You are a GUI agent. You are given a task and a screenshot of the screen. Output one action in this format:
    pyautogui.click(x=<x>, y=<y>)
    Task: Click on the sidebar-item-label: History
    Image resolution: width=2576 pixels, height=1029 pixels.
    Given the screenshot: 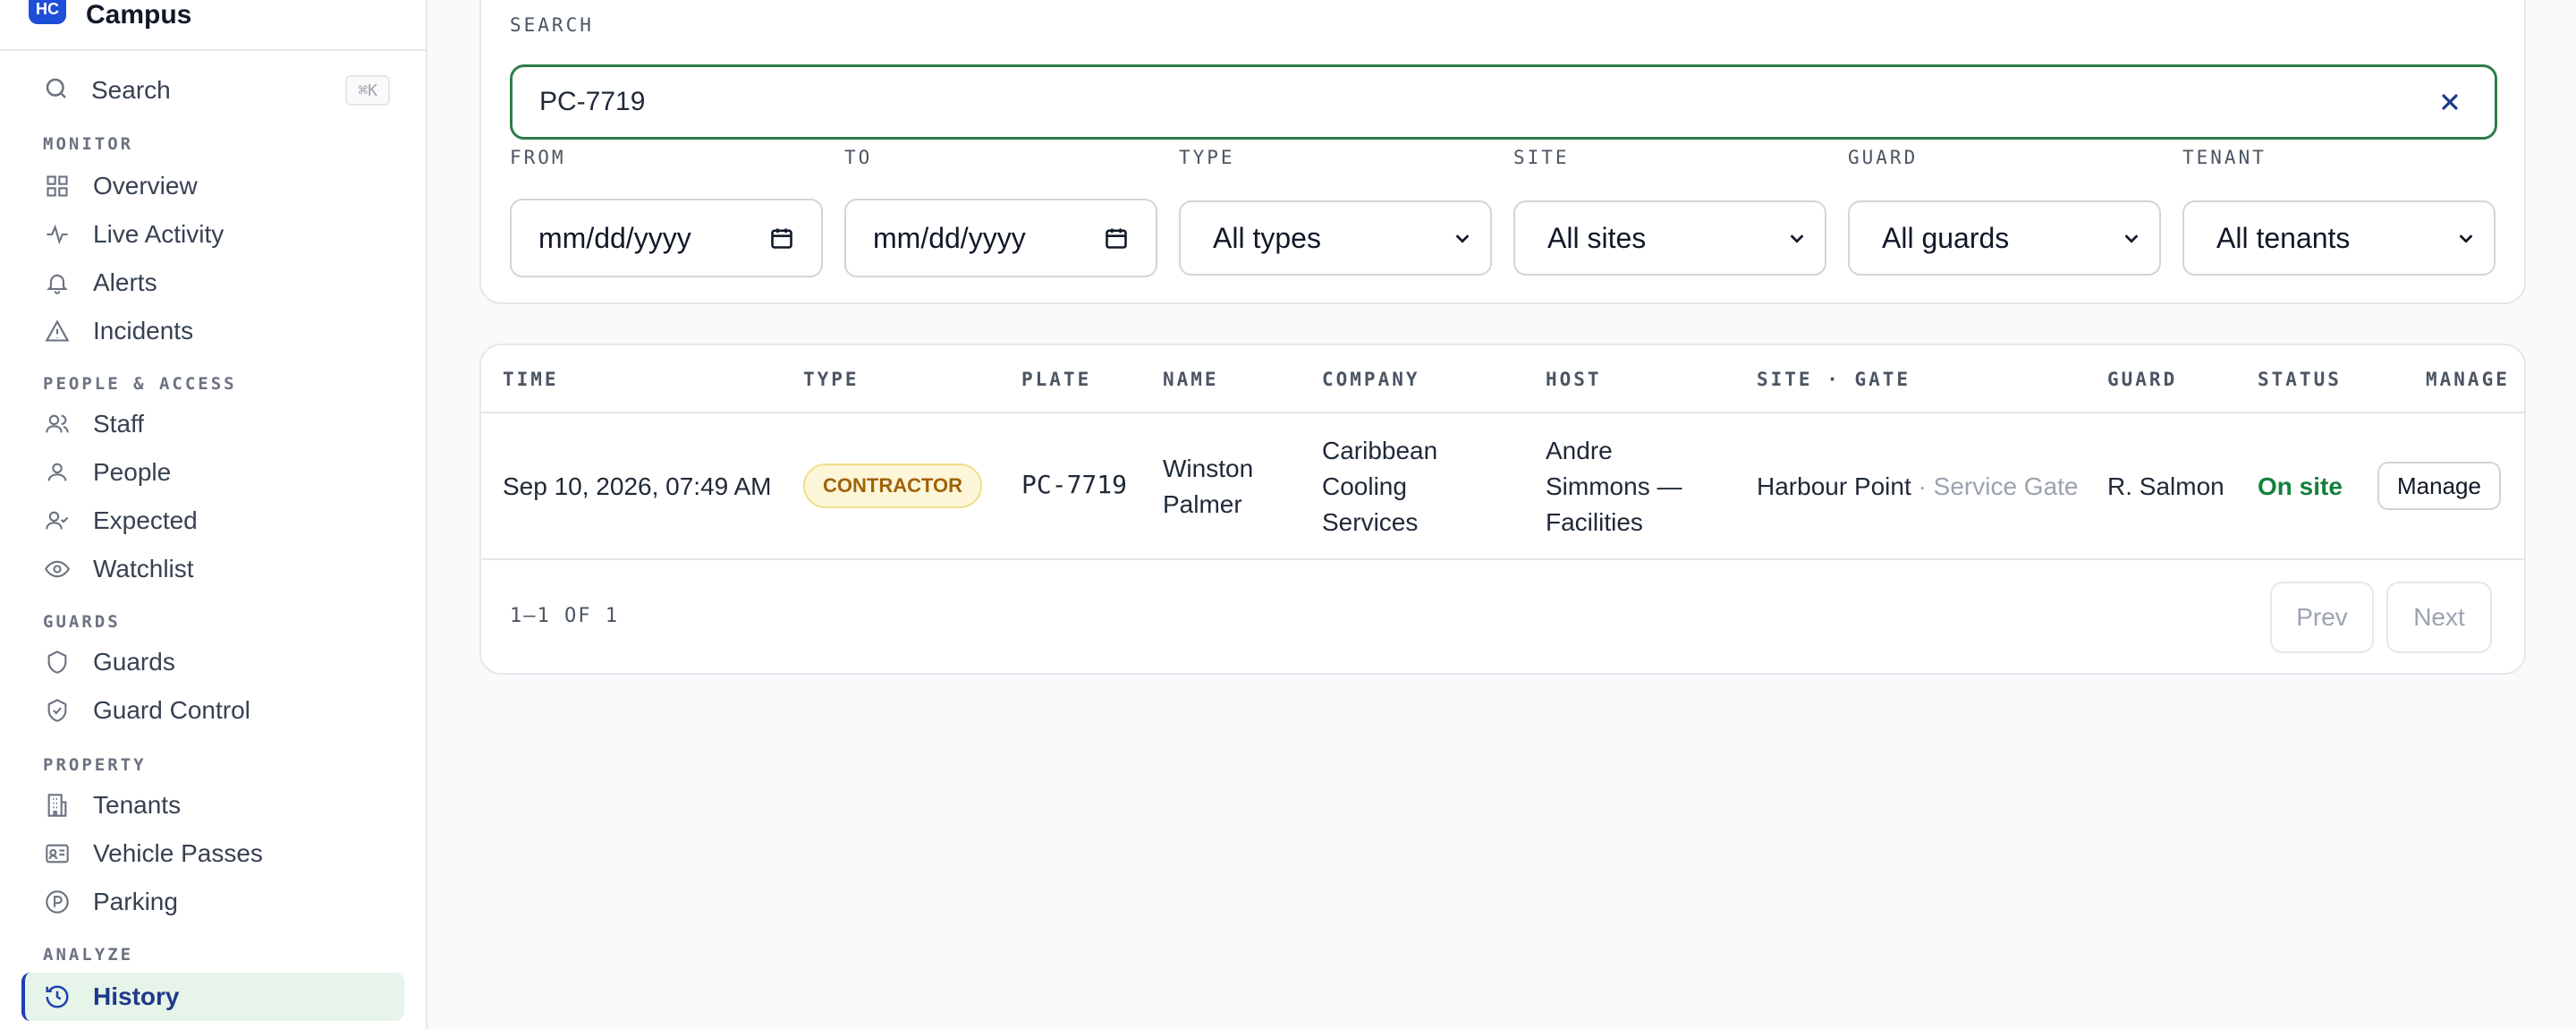 What is the action you would take?
    pyautogui.click(x=136, y=996)
    